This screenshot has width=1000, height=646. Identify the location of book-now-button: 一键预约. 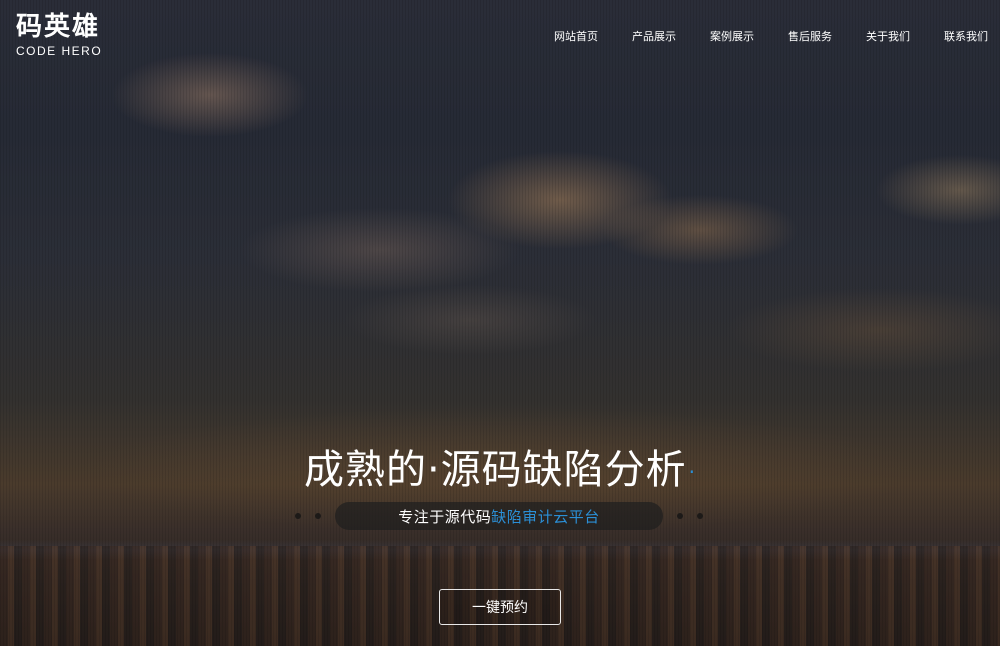
(500, 607).